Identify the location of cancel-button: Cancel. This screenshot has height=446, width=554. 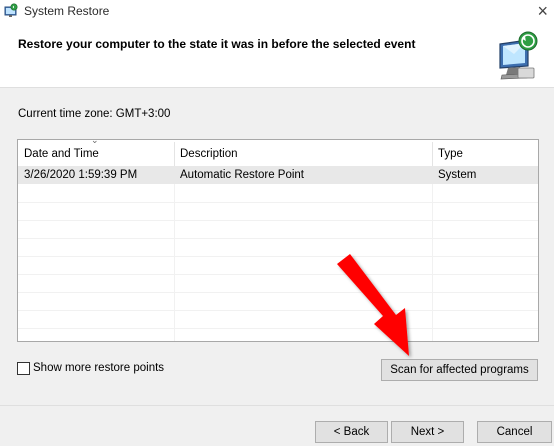
(514, 432).